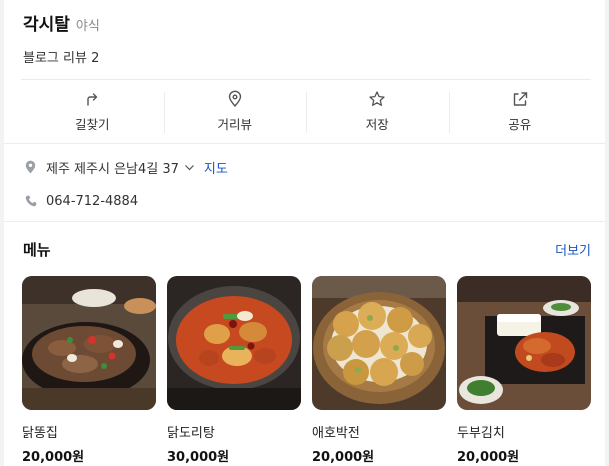 The height and width of the screenshot is (466, 609). What do you see at coordinates (92, 111) in the screenshot?
I see `directions-button: 길찾기` at bounding box center [92, 111].